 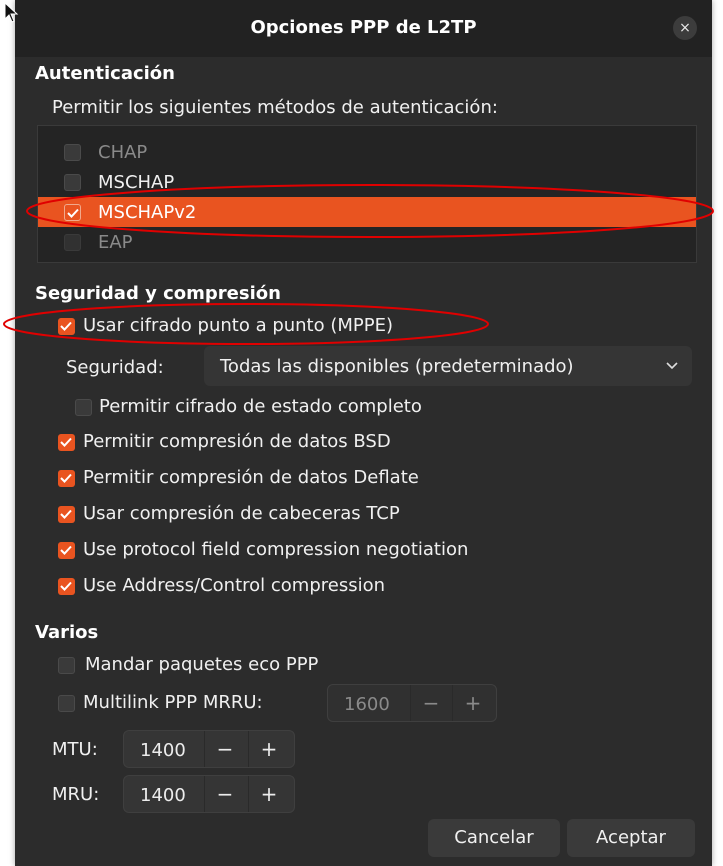 I want to click on mtu-value: 1400, so click(x=163, y=750).